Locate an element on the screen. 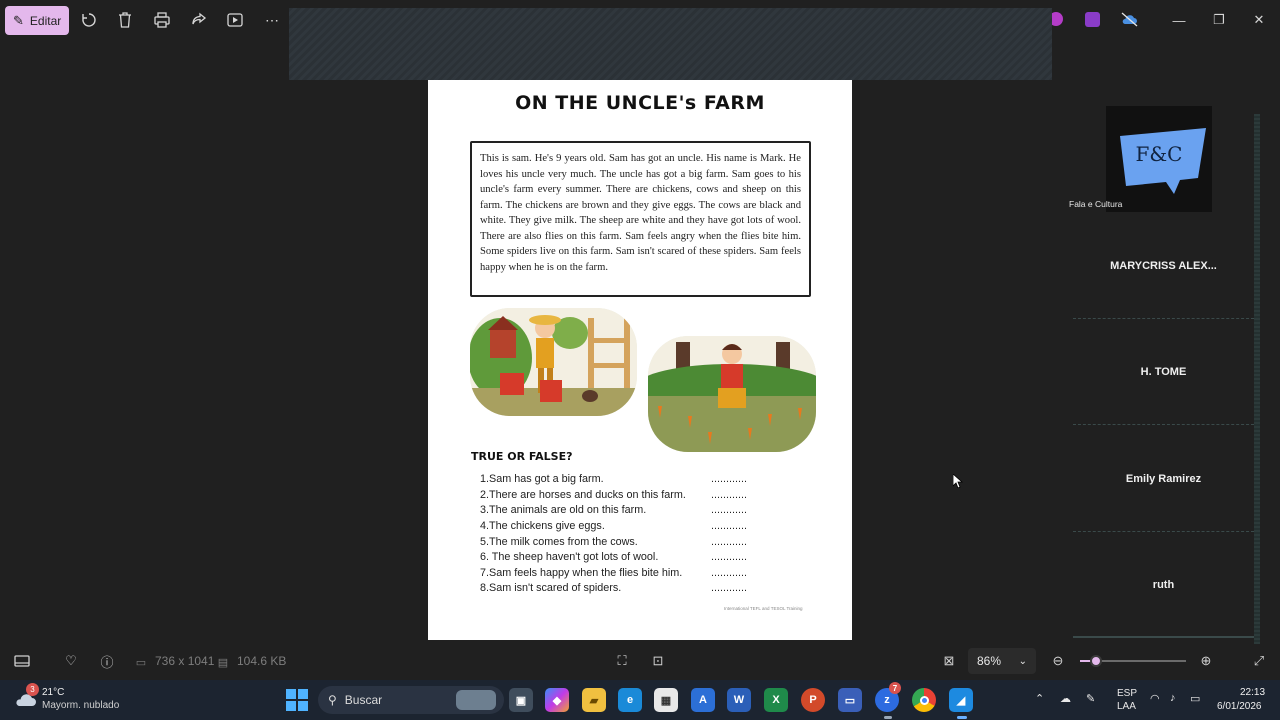  microsoft-store-icon: ▦ is located at coordinates (666, 700).